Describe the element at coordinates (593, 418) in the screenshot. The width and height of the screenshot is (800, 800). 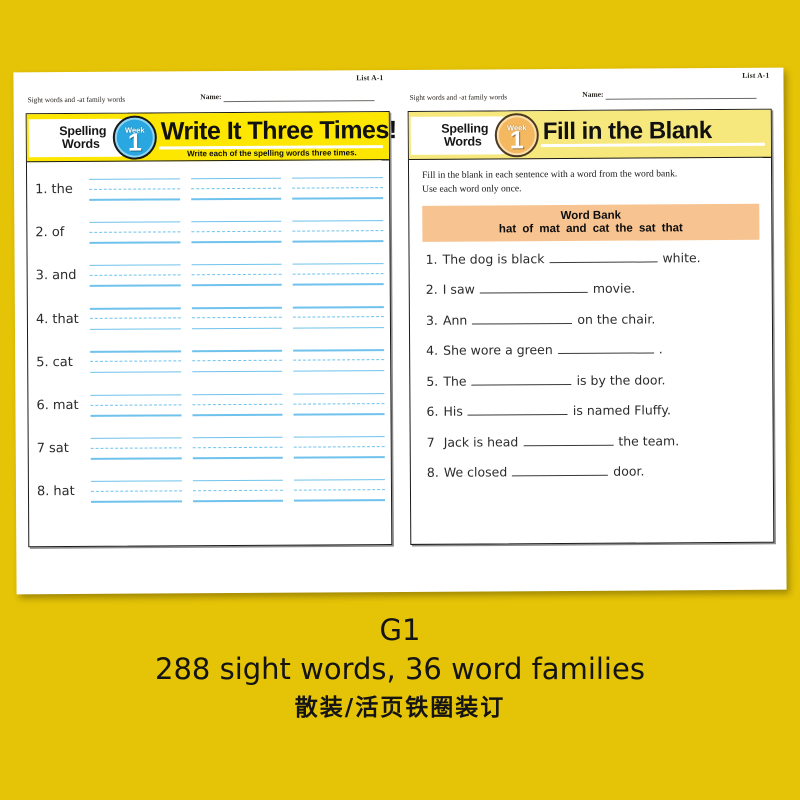
I see `sentence-row: 6. His is named Fluffy.` at that location.